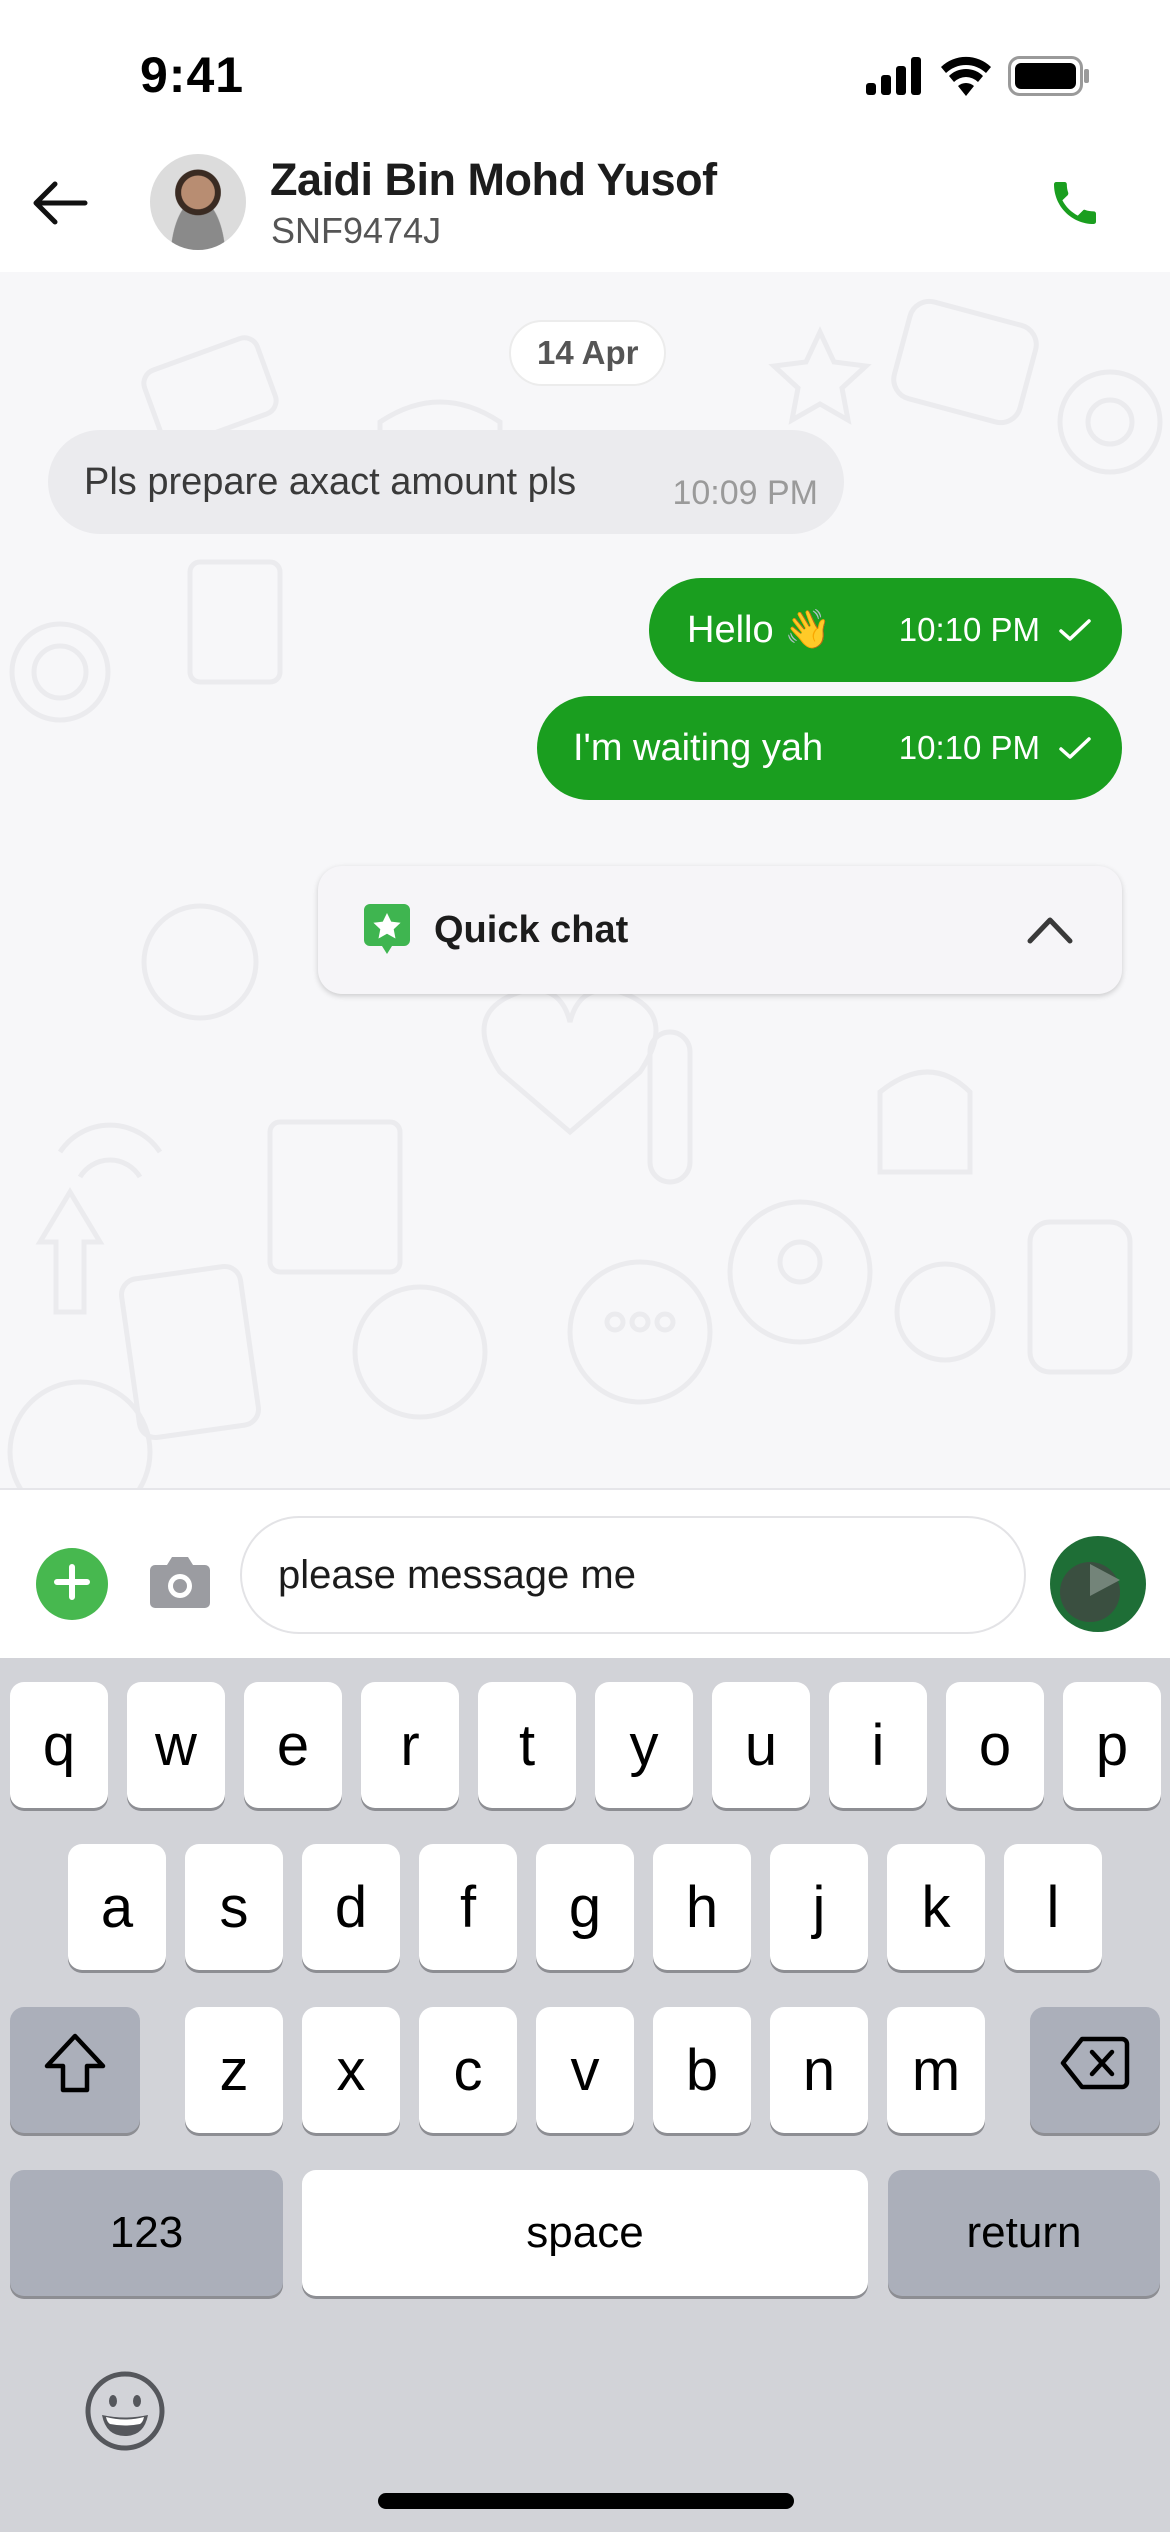 This screenshot has width=1170, height=2532. Describe the element at coordinates (1053, 1907) in the screenshot. I see `key-l: l` at that location.